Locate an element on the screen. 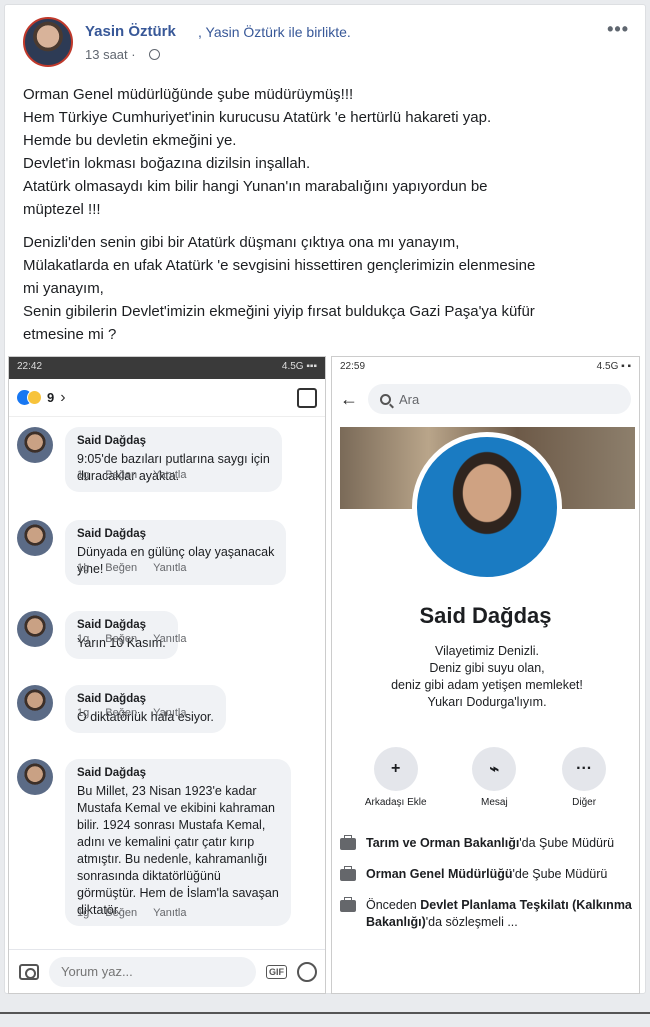 This screenshot has height=1027, width=650. bio-line: Vilayetimiz Denizli. is located at coordinates (487, 651).